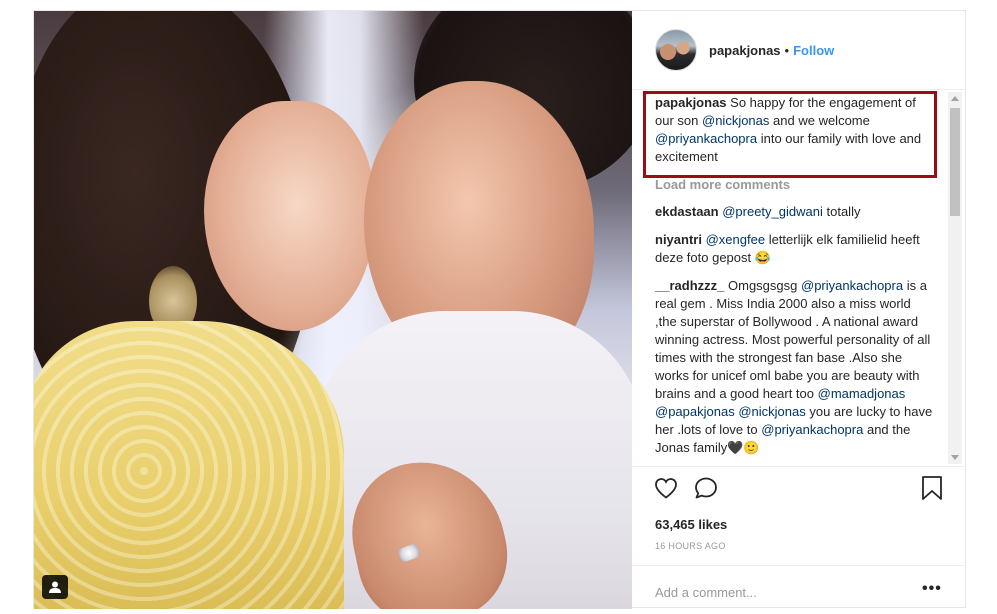 The height and width of the screenshot is (614, 997). What do you see at coordinates (691, 524) in the screenshot?
I see `likes-count: 63,465 likes` at bounding box center [691, 524].